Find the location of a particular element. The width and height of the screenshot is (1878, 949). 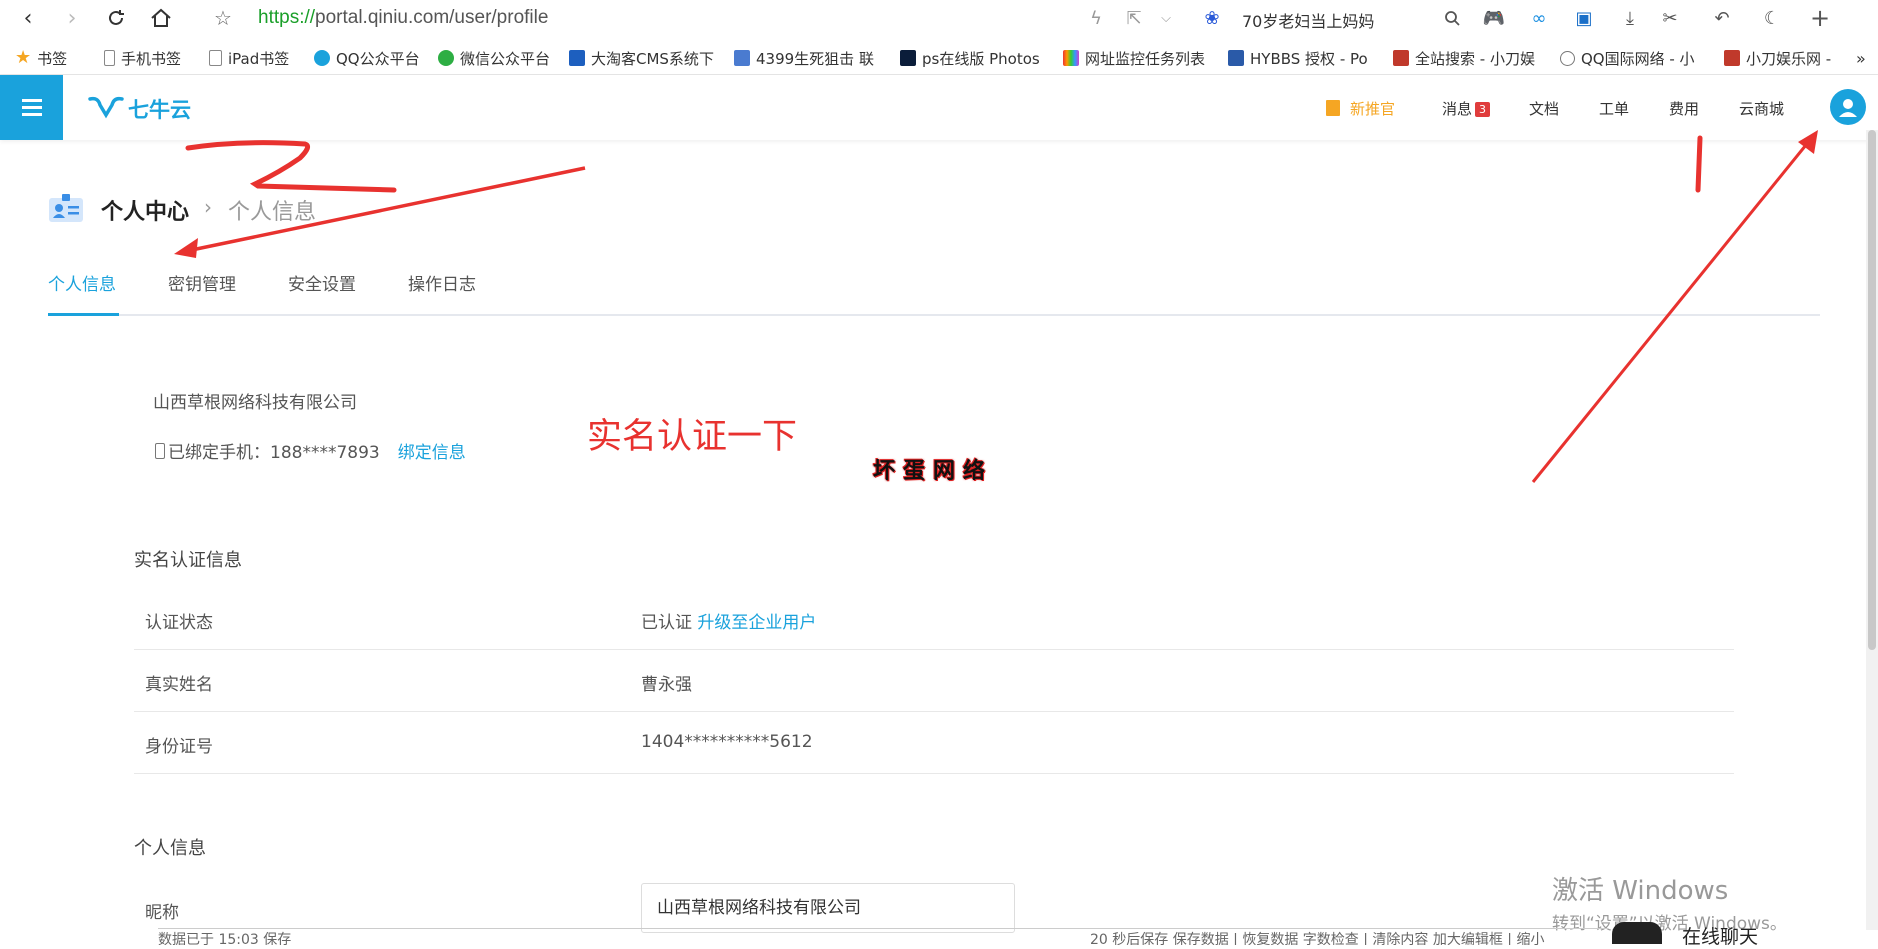

messages-count-badge: 3 is located at coordinates (1483, 109).